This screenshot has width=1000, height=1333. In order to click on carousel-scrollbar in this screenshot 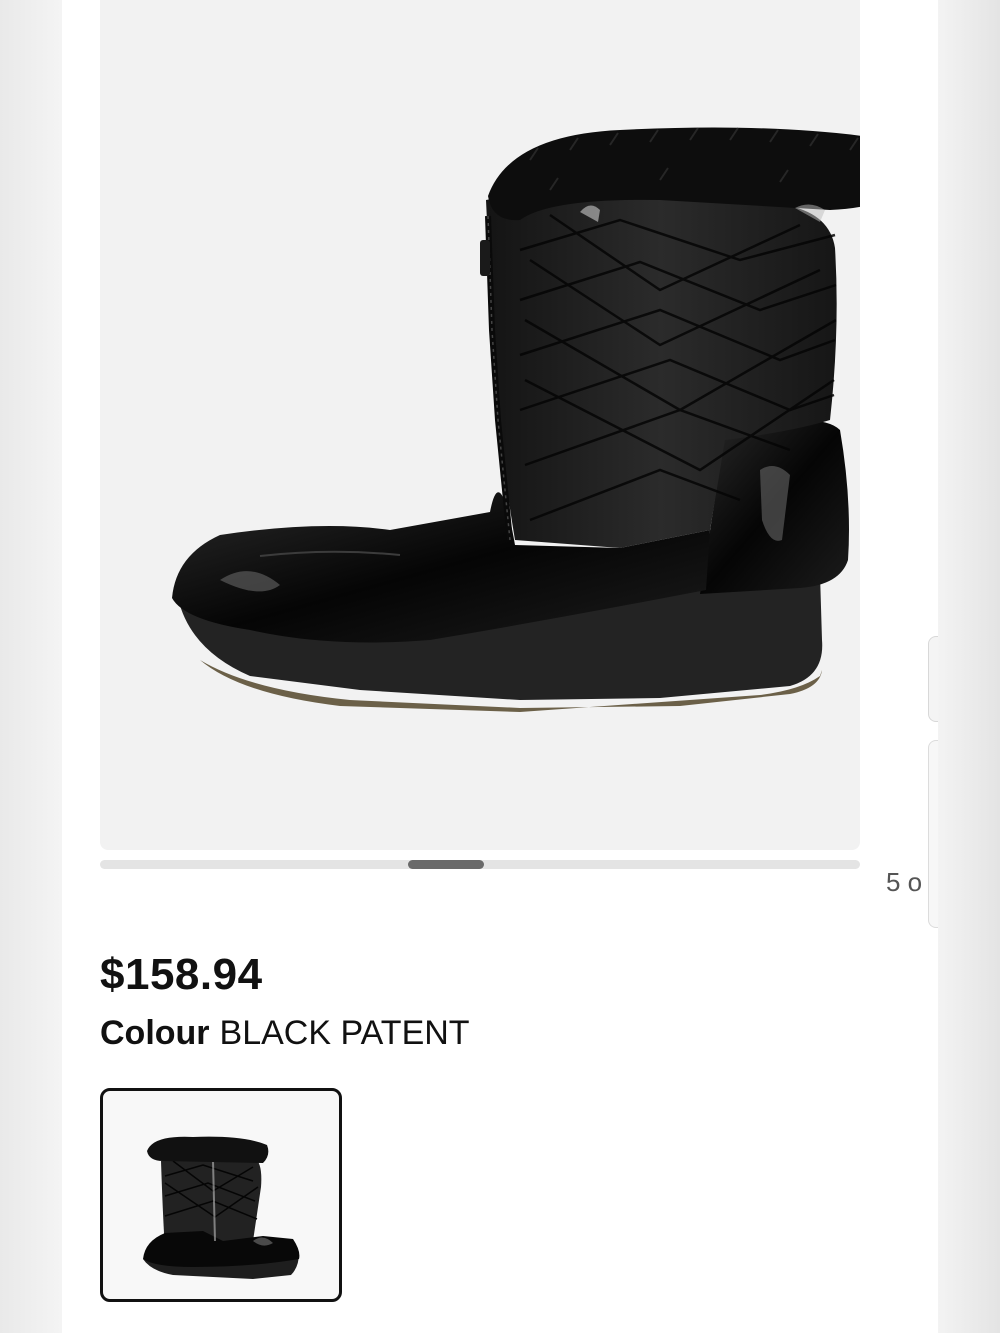, I will do `click(480, 864)`.